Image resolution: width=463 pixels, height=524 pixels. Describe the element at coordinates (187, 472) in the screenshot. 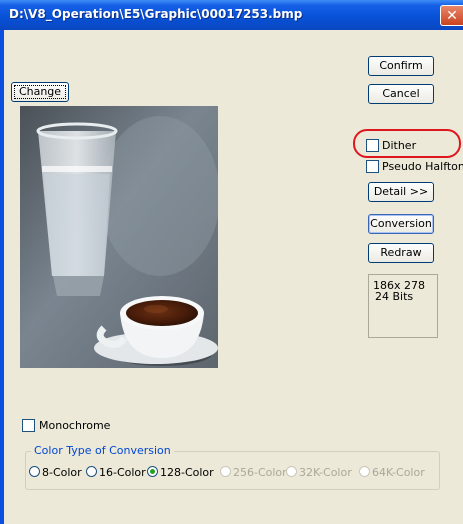

I see `radio-128-color-label: 128-Color` at that location.